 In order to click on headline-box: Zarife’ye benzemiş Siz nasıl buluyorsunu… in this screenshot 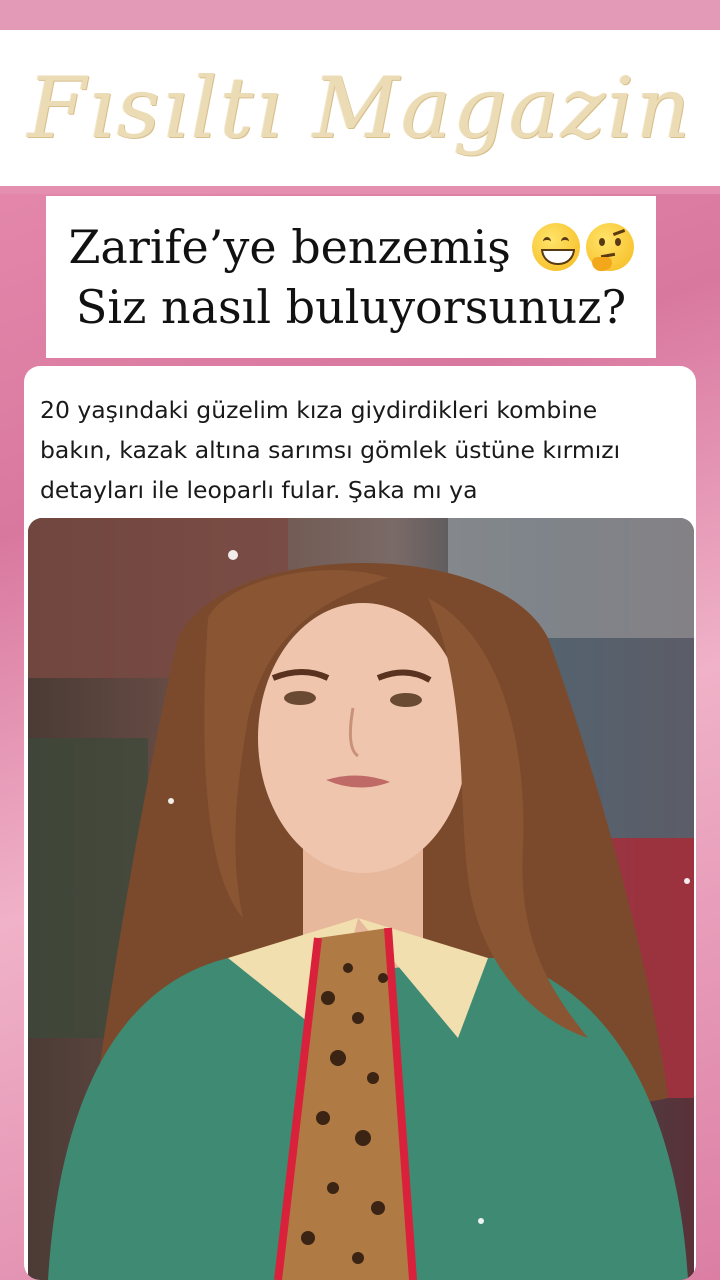, I will do `click(351, 277)`.